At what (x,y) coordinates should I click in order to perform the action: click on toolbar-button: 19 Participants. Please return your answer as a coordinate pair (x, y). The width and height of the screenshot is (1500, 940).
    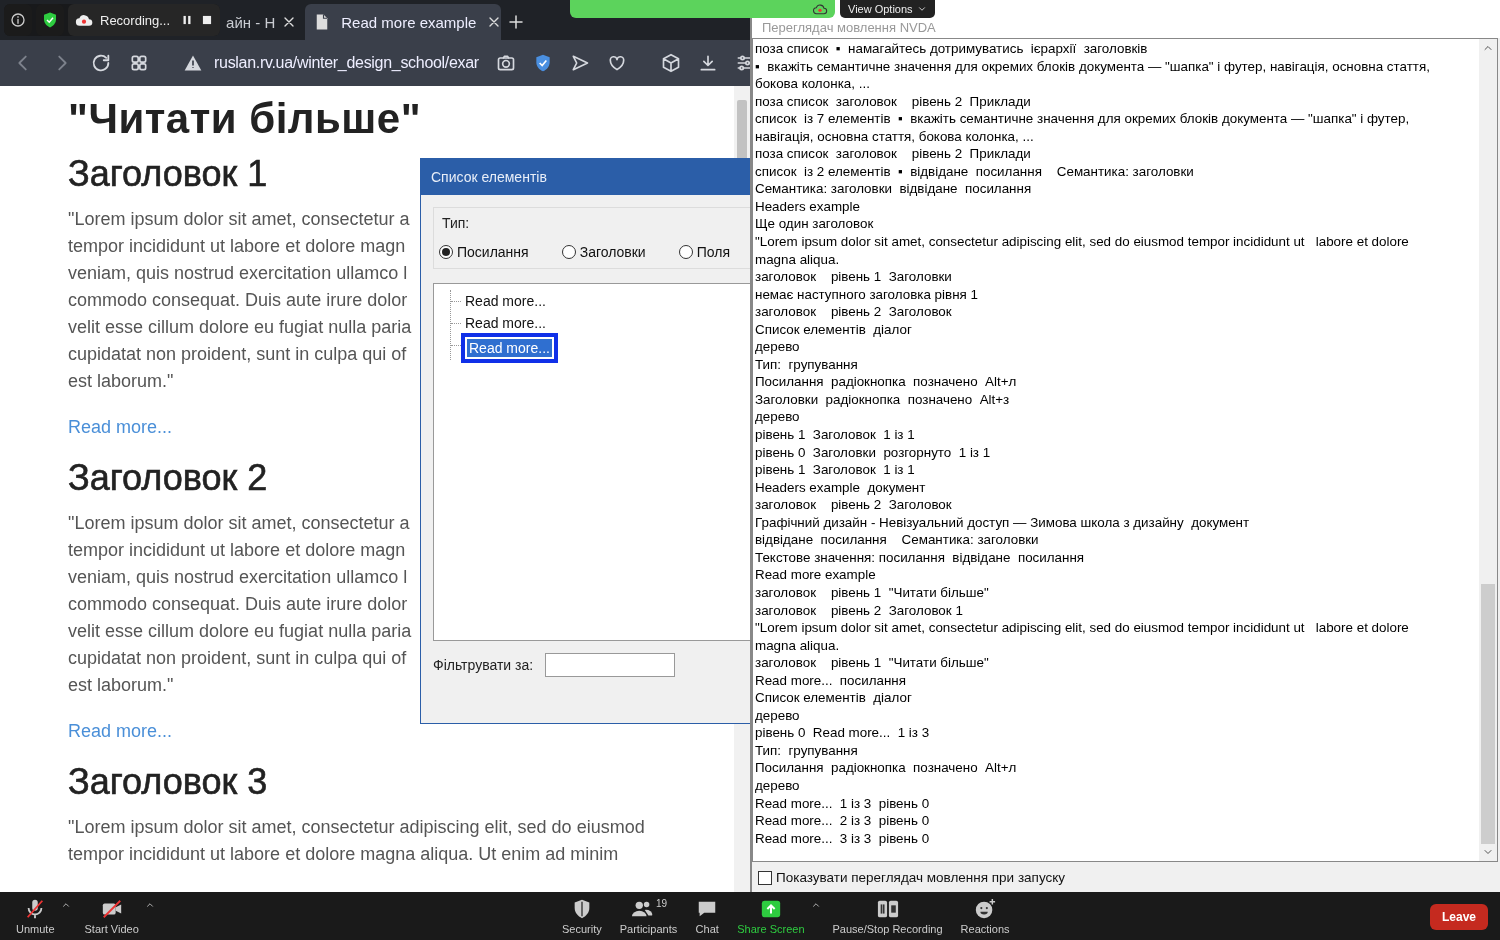
    Looking at the image, I should click on (648, 916).